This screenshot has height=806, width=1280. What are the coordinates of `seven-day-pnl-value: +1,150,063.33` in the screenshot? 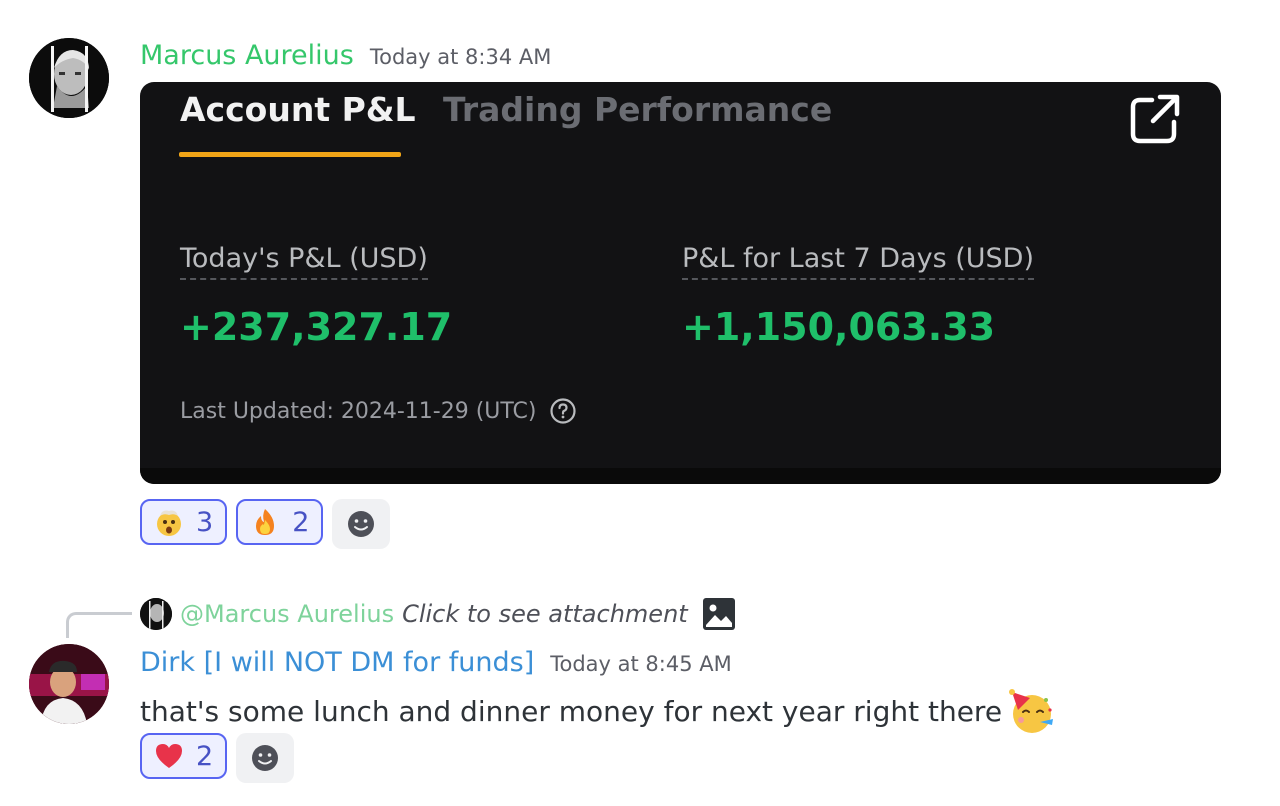 It's located at (839, 327).